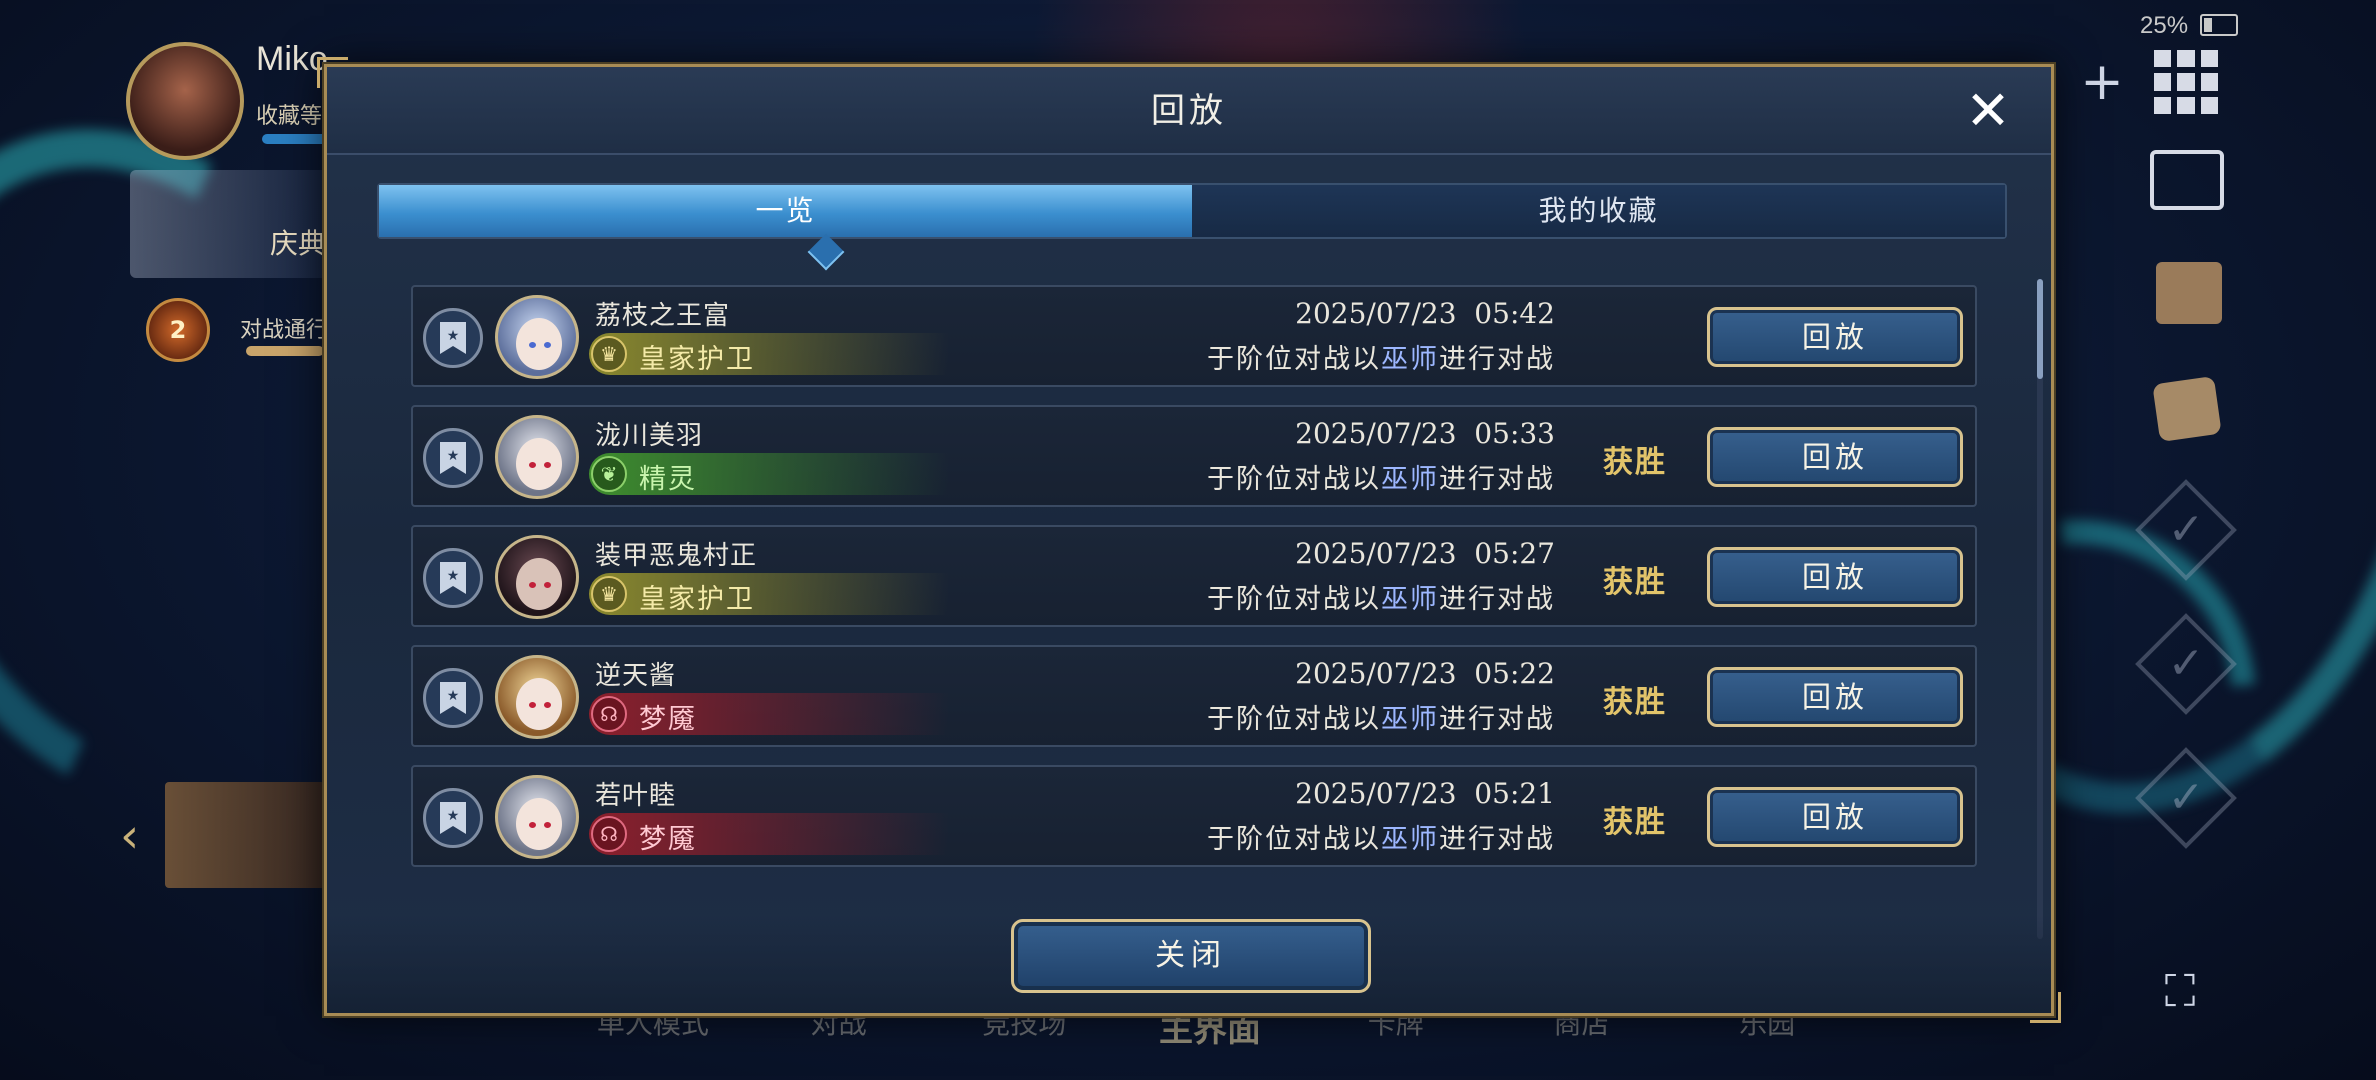 This screenshot has width=2376, height=1080. Describe the element at coordinates (289, 116) in the screenshot. I see `profile-collection-label: 收藏等` at that location.